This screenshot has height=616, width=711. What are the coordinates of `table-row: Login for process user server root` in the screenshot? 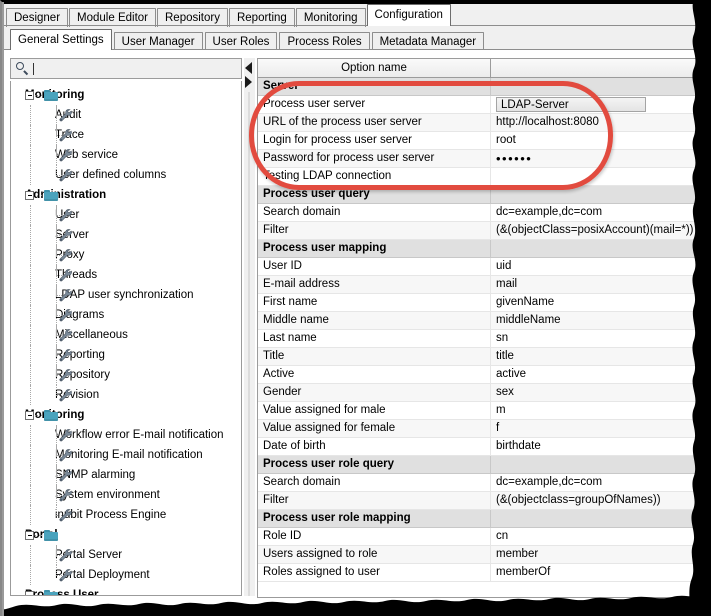 It's located at (484, 141).